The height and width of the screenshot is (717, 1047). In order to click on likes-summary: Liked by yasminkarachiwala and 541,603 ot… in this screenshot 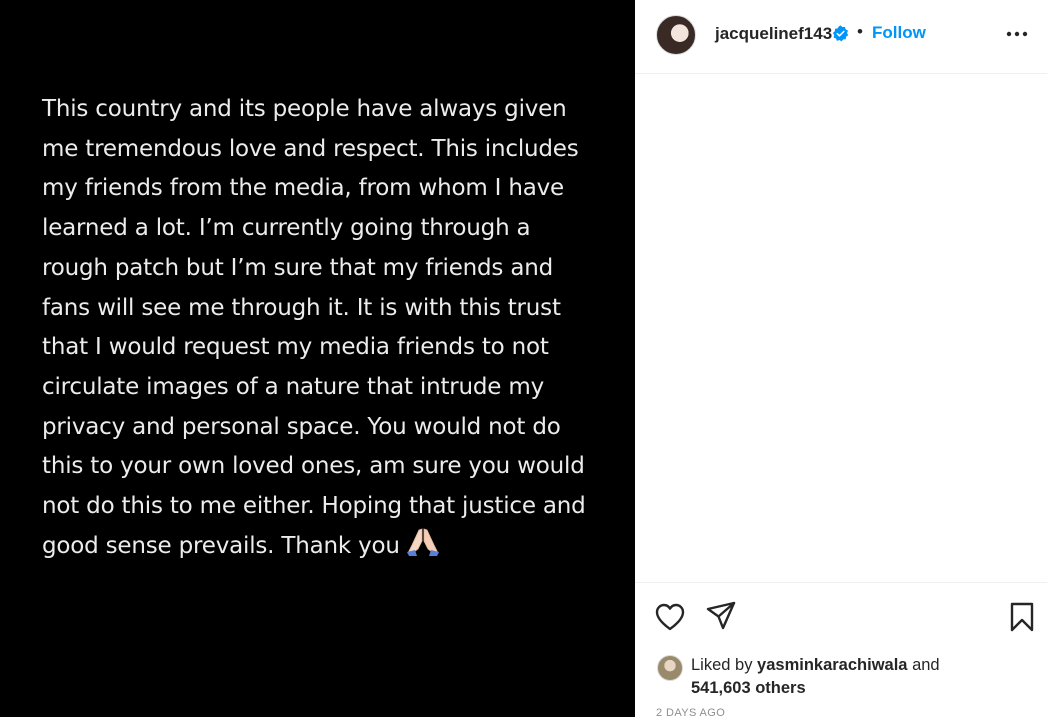, I will do `click(861, 677)`.